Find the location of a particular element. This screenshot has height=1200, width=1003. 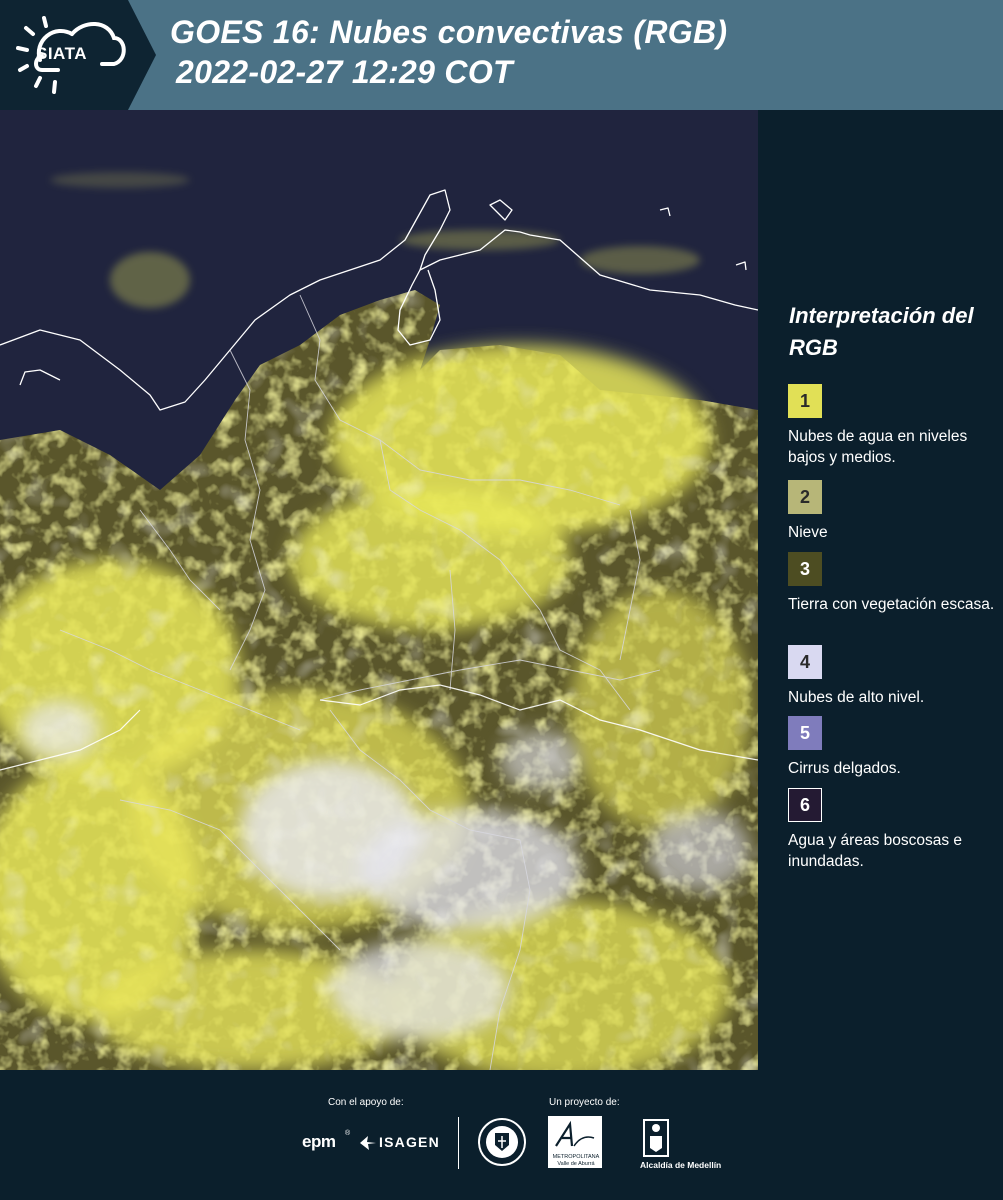

legend-label: Nubes de agua en niveles bajos y medios. is located at coordinates (878, 447).